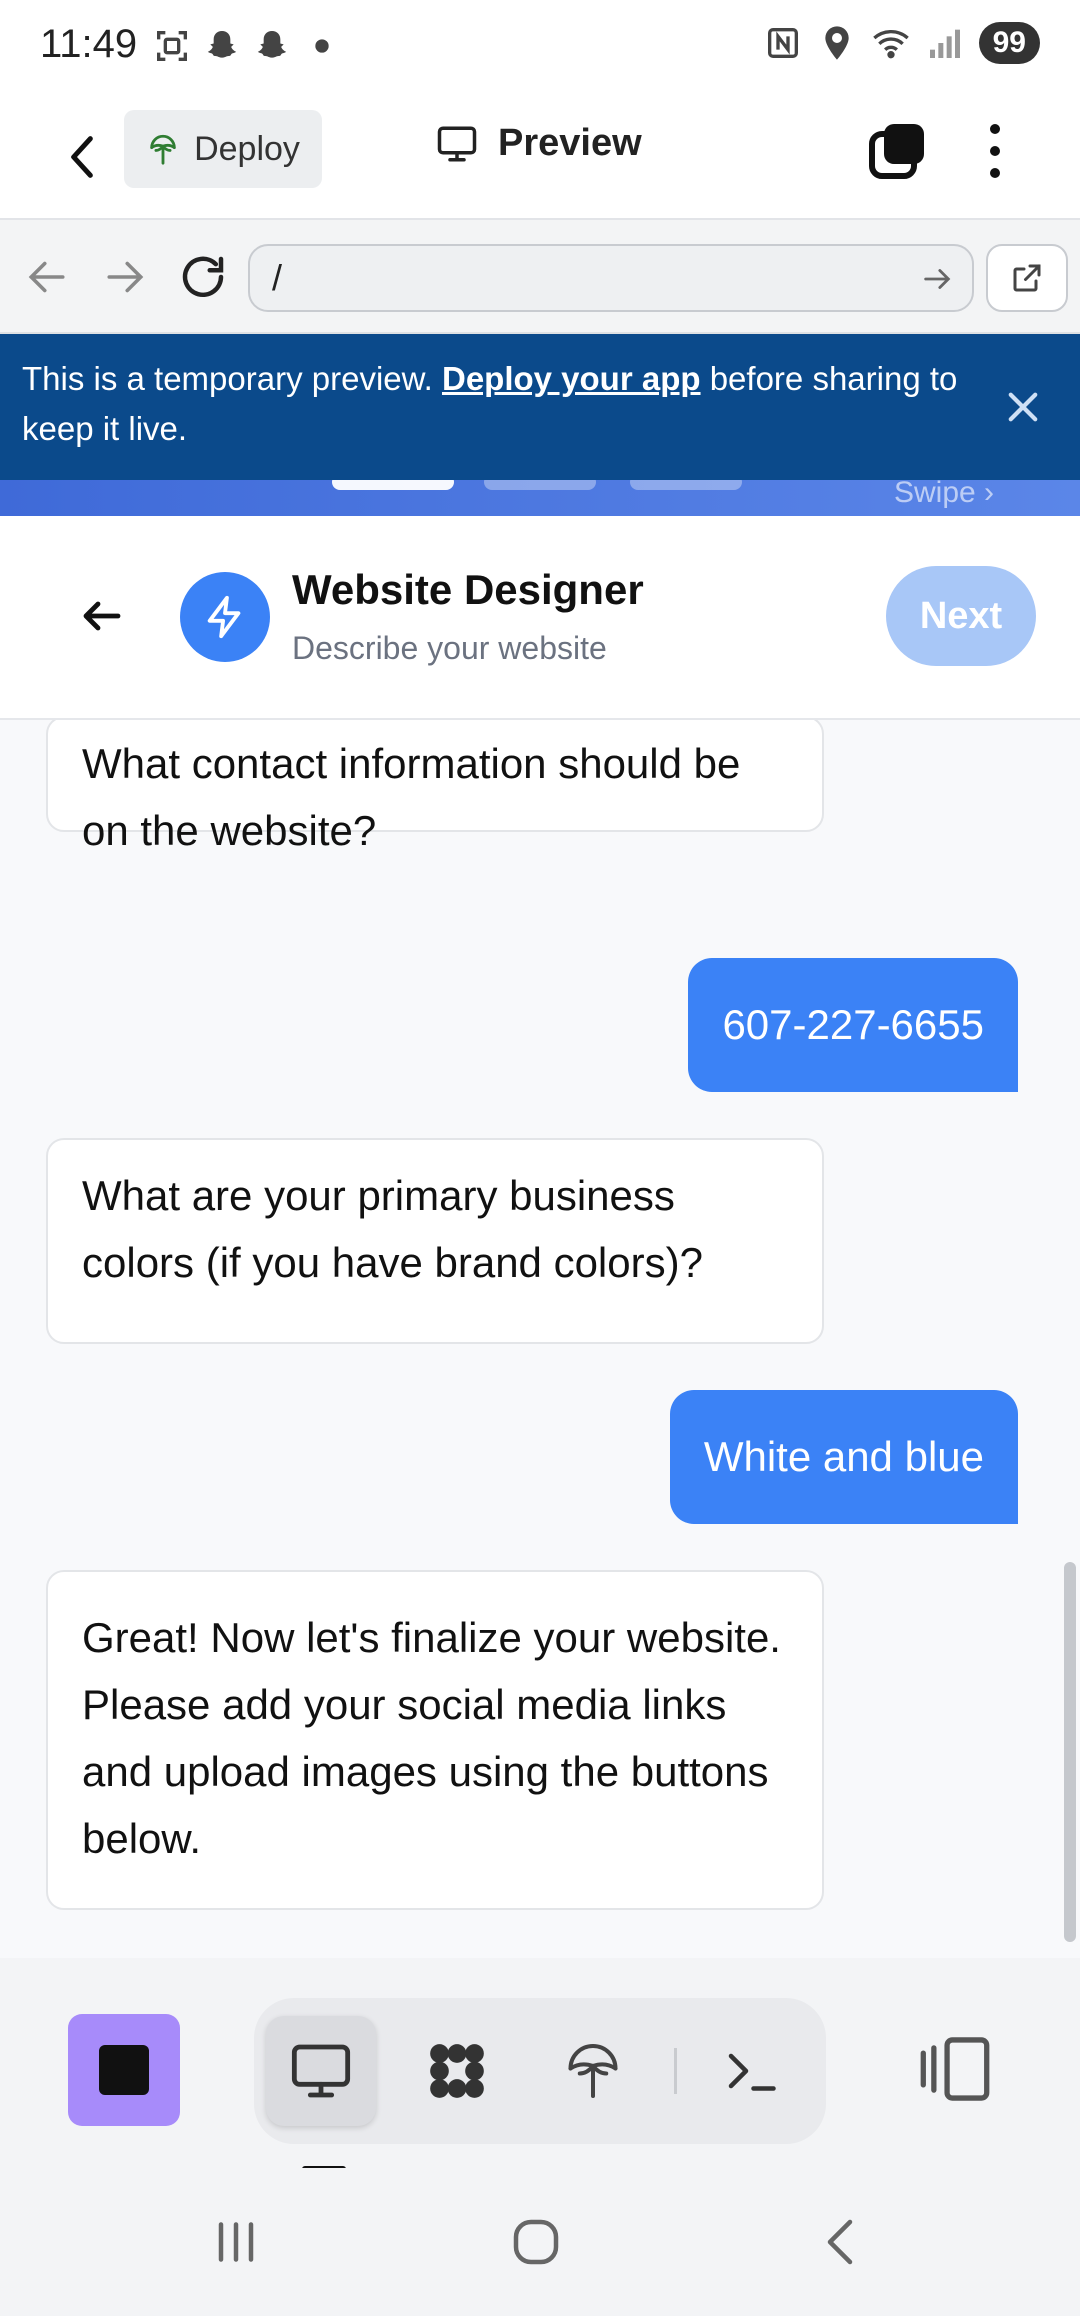  Describe the element at coordinates (572, 278) in the screenshot. I see `url-input` at that location.